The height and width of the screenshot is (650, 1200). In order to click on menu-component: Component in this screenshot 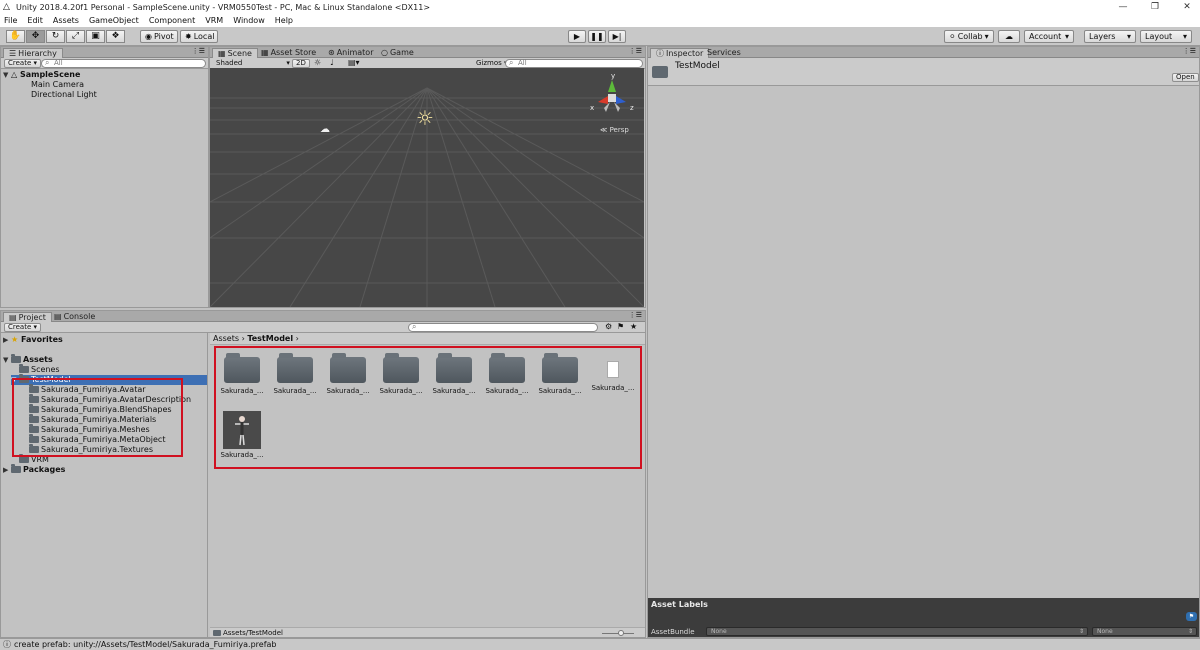, I will do `click(172, 20)`.